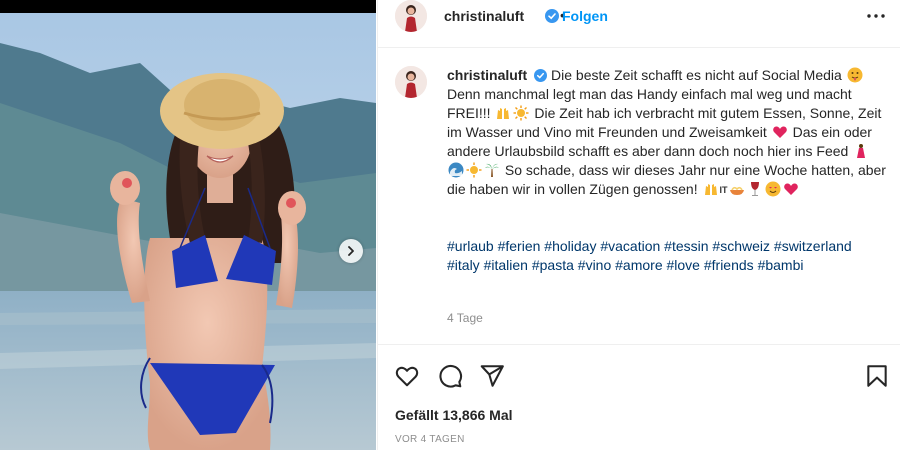  Describe the element at coordinates (741, 246) in the screenshot. I see `hashtag-link: #schweiz` at that location.